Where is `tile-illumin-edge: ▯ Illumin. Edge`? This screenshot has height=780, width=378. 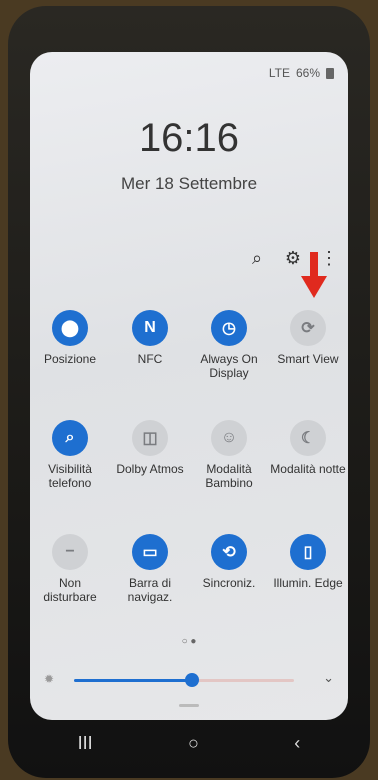 tile-illumin-edge: ▯ Illumin. Edge is located at coordinates (308, 562).